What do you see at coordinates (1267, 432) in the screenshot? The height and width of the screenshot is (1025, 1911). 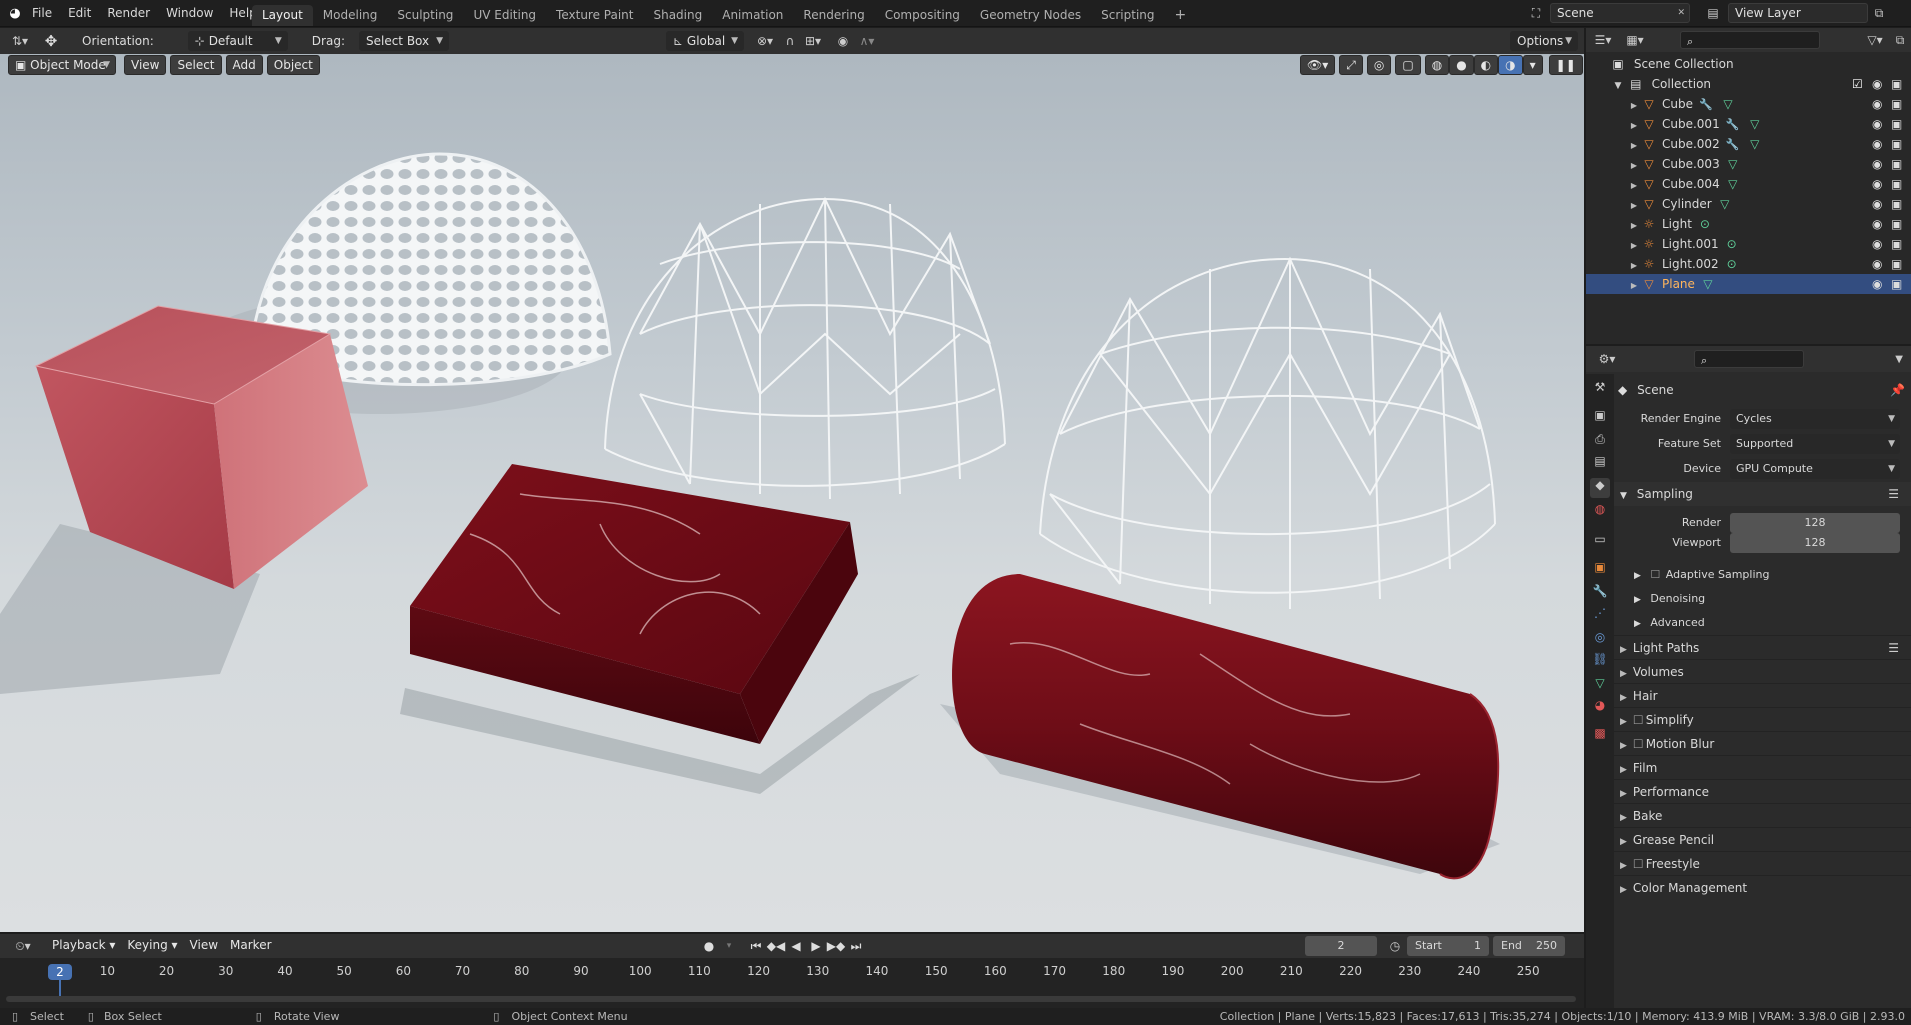 I see `wireframe-dome-large` at bounding box center [1267, 432].